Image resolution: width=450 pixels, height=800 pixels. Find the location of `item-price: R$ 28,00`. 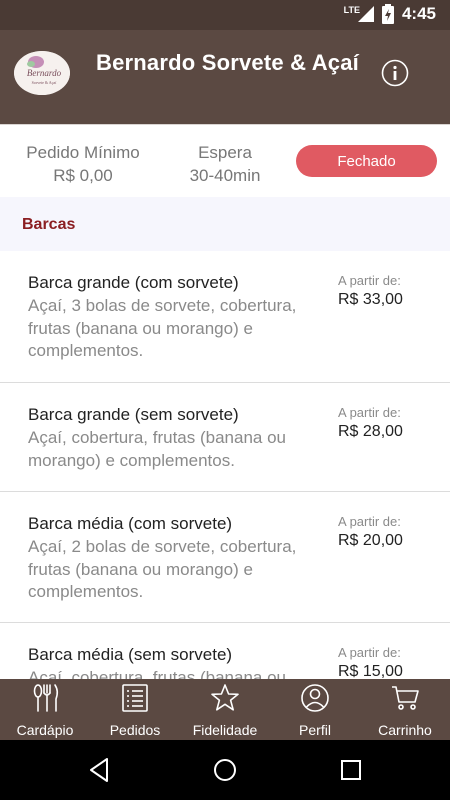

item-price: R$ 28,00 is located at coordinates (370, 431).